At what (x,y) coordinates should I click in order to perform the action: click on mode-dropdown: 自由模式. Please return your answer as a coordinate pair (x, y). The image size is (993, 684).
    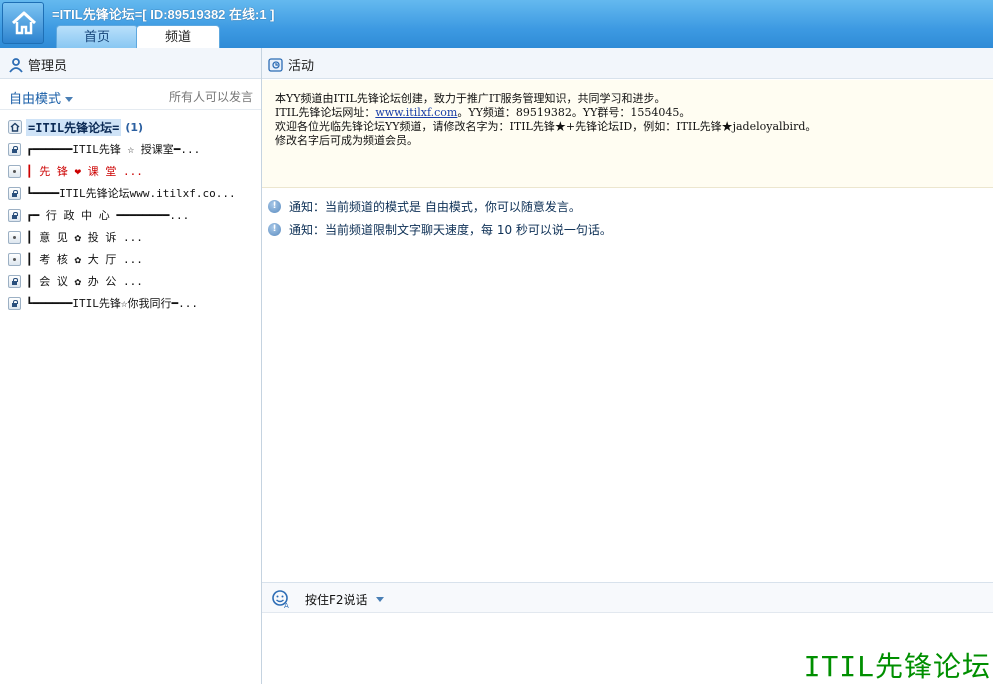
    Looking at the image, I should click on (41, 97).